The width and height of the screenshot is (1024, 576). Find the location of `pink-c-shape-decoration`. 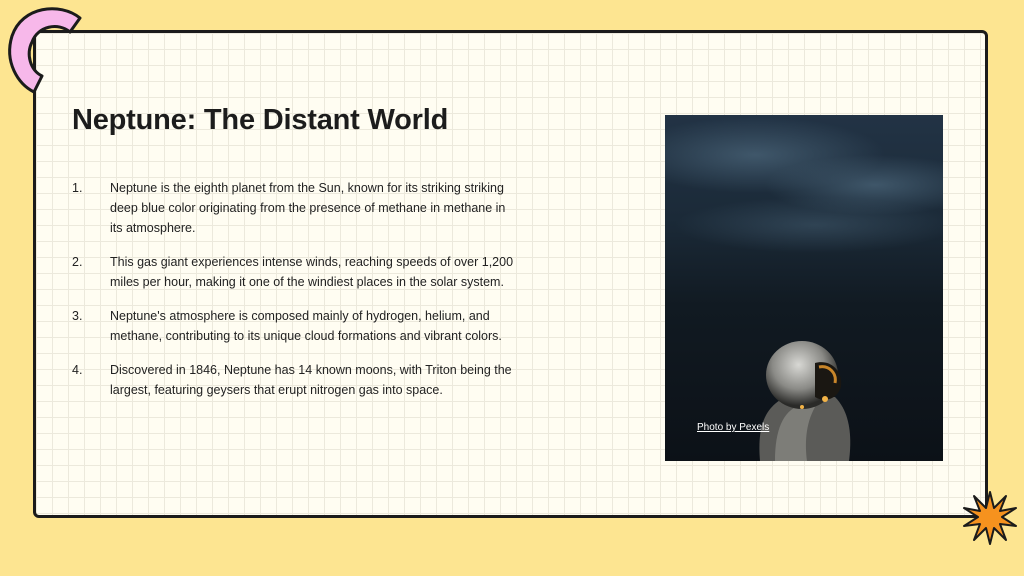

pink-c-shape-decoration is located at coordinates (45, 50).